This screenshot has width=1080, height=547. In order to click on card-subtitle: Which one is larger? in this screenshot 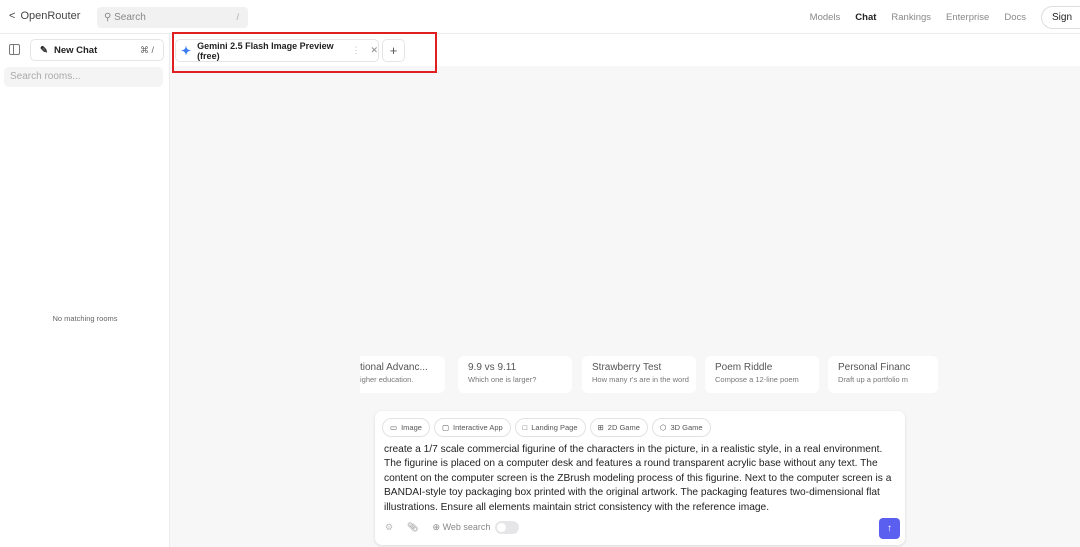, I will do `click(502, 379)`.